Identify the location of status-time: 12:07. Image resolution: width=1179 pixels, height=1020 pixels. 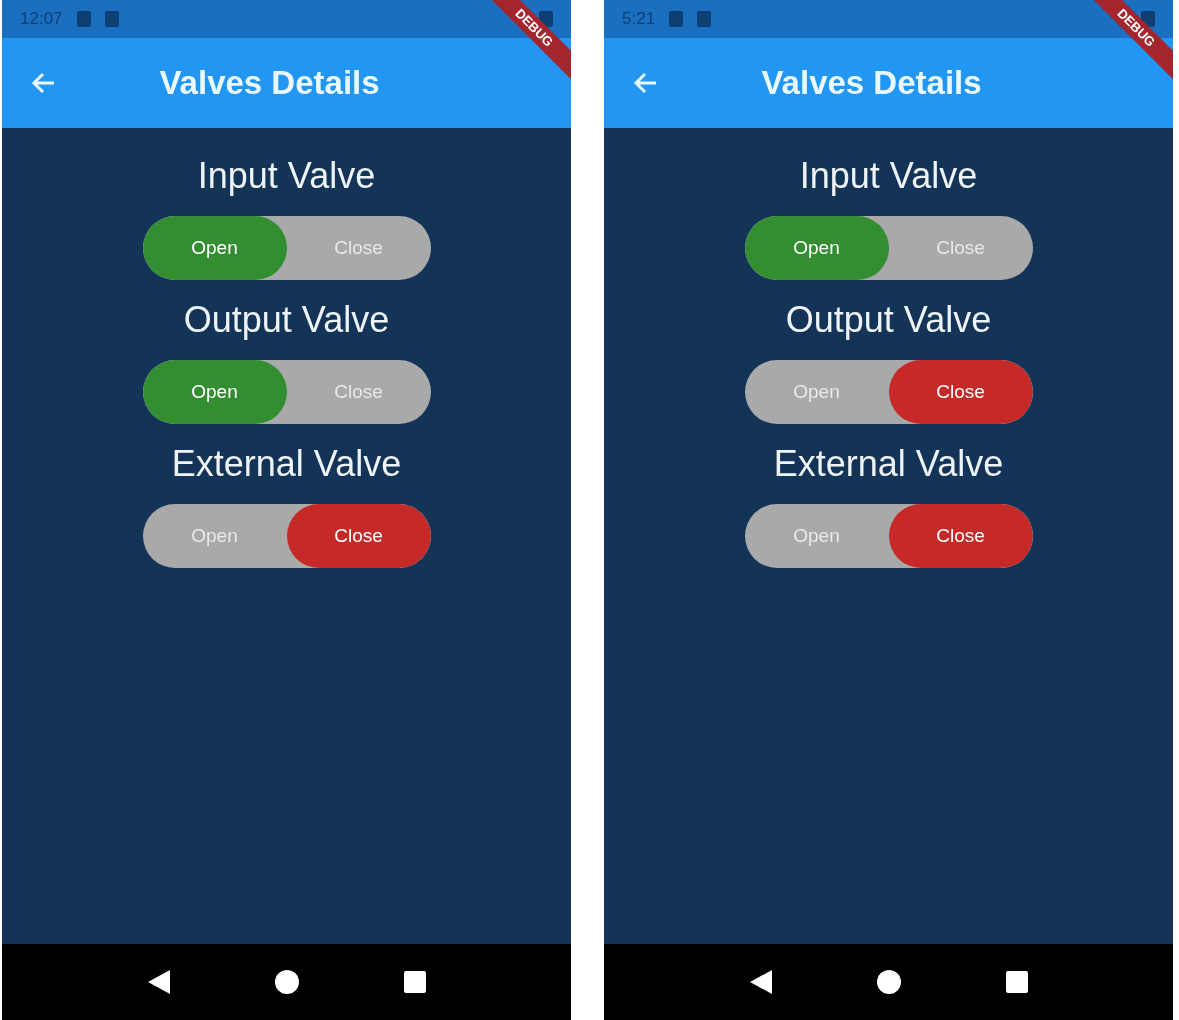
(41, 19).